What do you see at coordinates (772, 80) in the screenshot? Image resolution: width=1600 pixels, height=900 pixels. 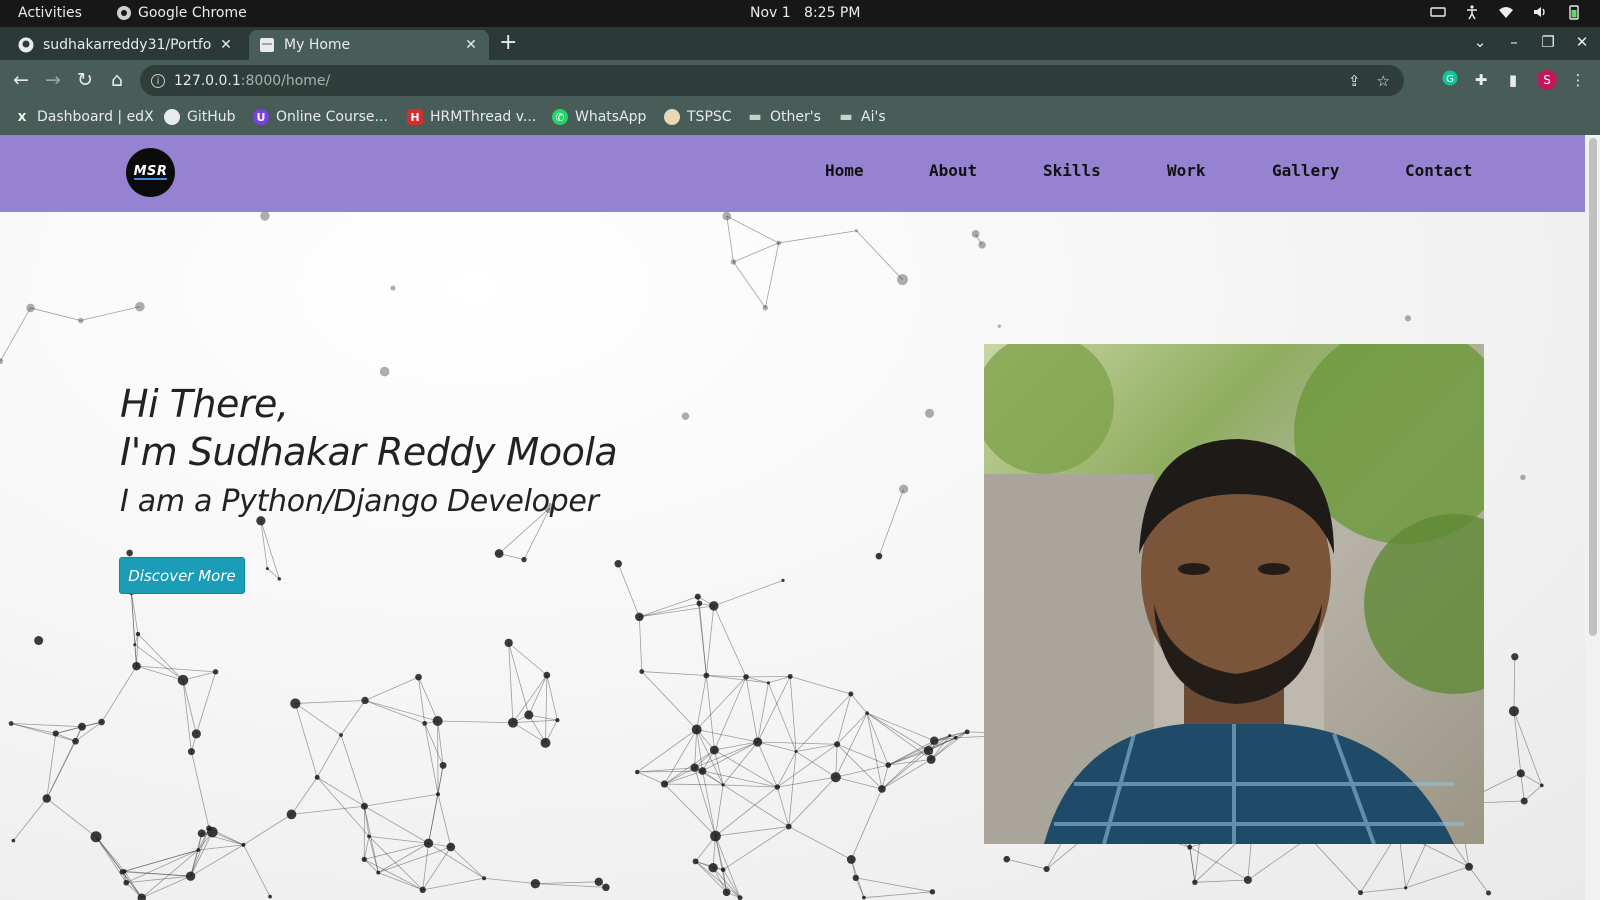 I see `address-bar: i 127.0.0.1:8000/home/ ⇪ ☆` at bounding box center [772, 80].